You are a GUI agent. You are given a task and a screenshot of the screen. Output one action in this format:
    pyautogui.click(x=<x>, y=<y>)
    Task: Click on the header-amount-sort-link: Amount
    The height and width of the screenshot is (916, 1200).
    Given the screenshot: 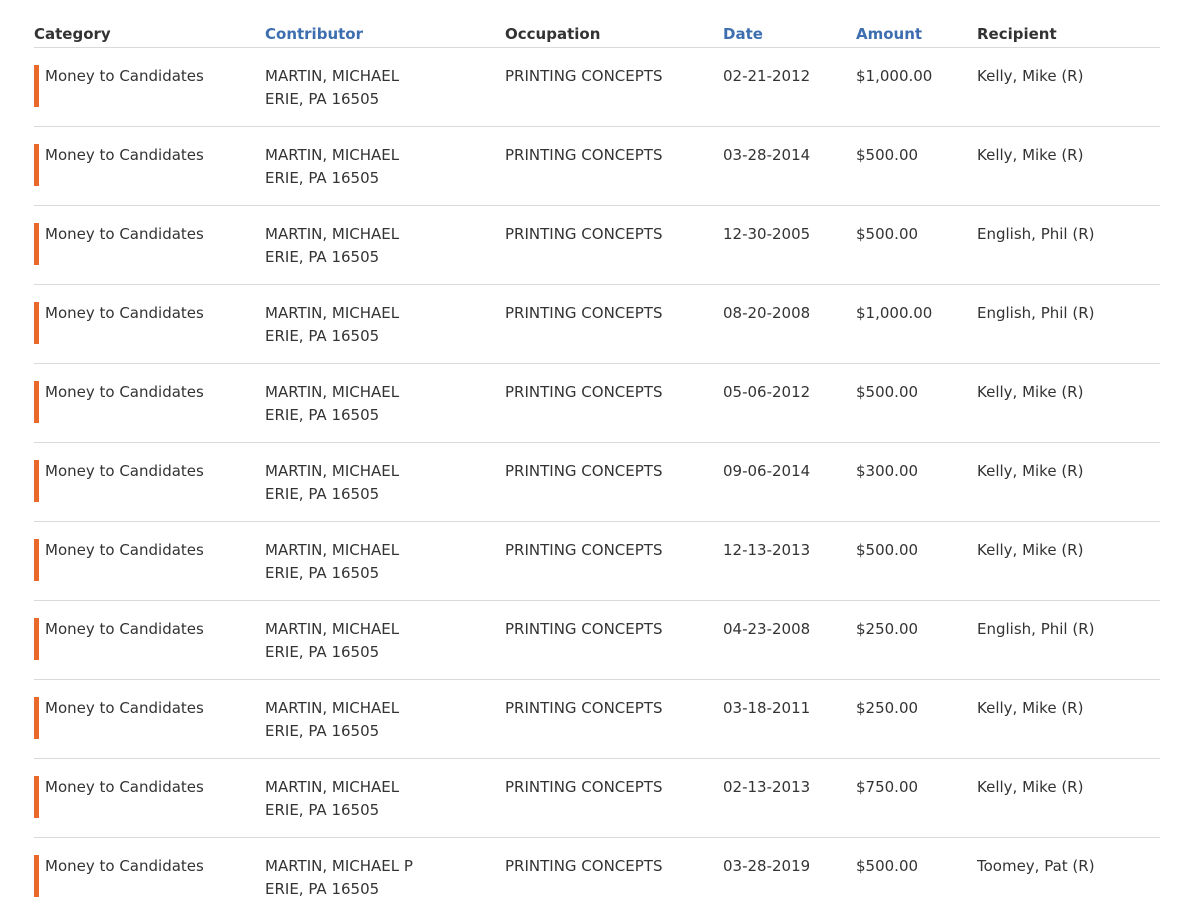 What is the action you would take?
    pyautogui.click(x=889, y=34)
    